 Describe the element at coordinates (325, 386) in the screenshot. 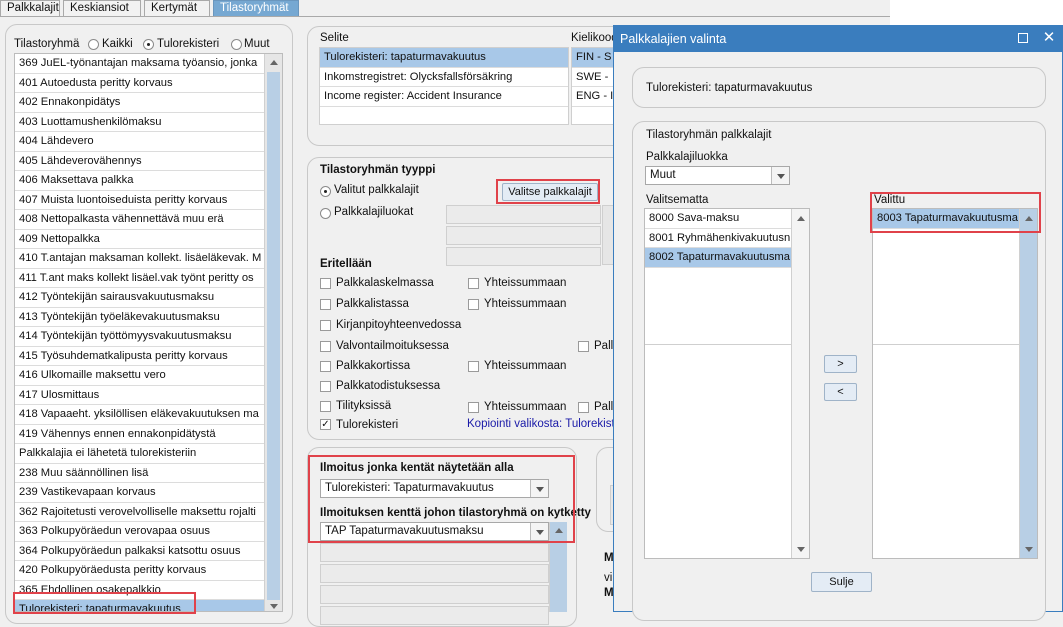

I see `check-palkkatodistuksessa` at that location.